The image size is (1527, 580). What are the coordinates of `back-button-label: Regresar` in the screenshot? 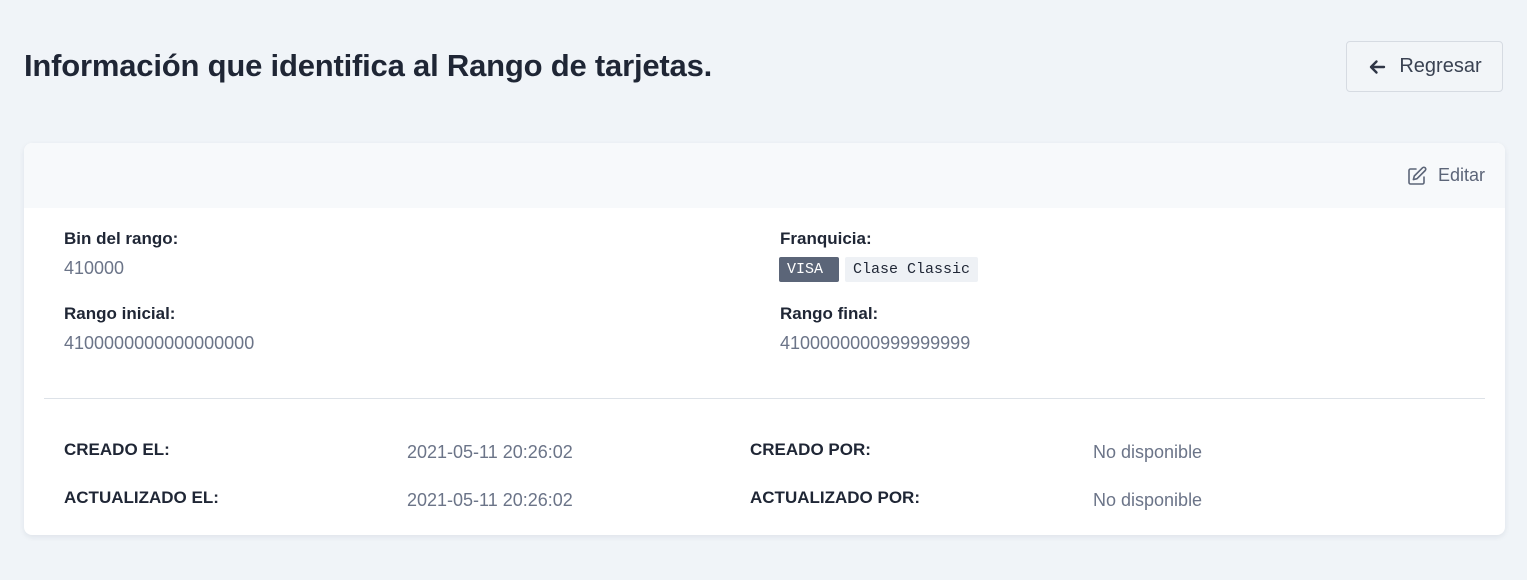 It's located at (1440, 66).